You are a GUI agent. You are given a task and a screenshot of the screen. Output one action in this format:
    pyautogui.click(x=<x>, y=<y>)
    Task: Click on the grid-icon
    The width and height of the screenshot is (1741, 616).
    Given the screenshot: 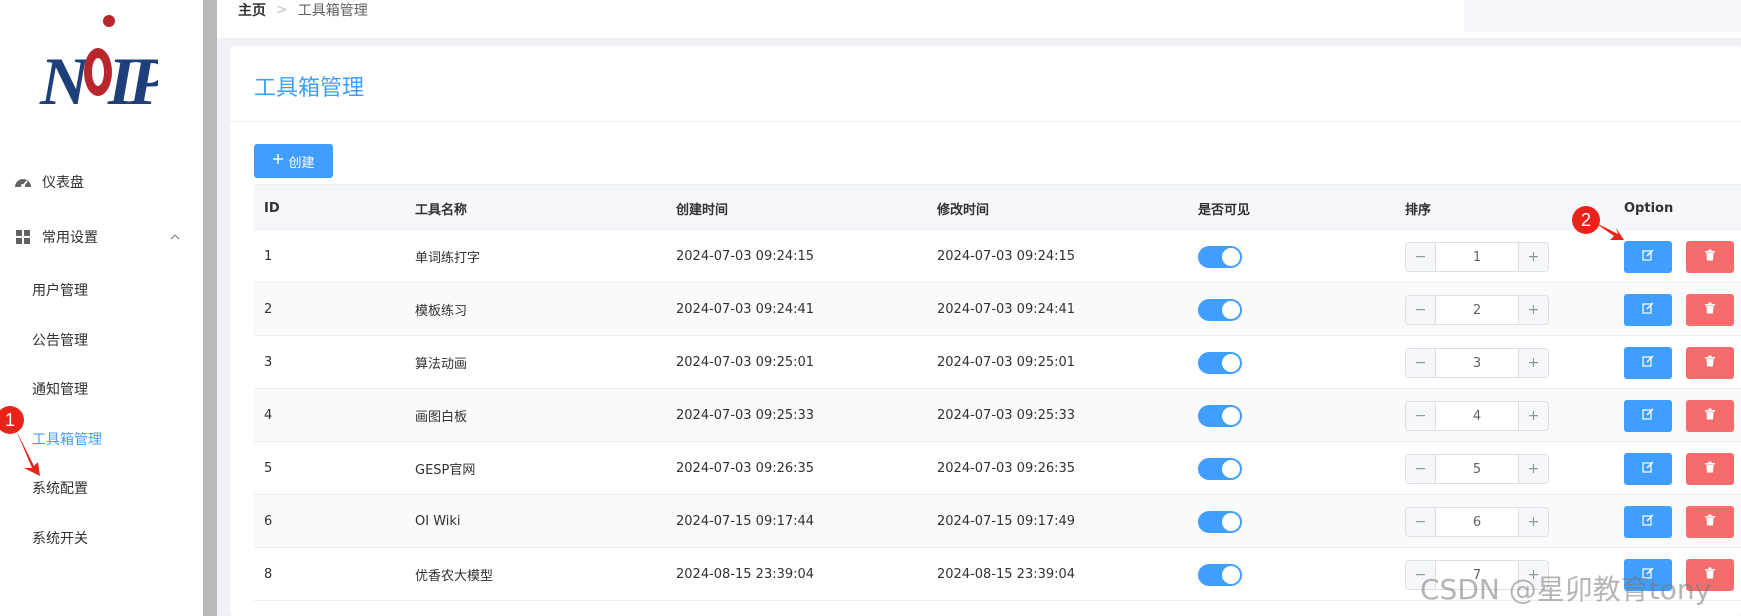 What is the action you would take?
    pyautogui.click(x=23, y=237)
    